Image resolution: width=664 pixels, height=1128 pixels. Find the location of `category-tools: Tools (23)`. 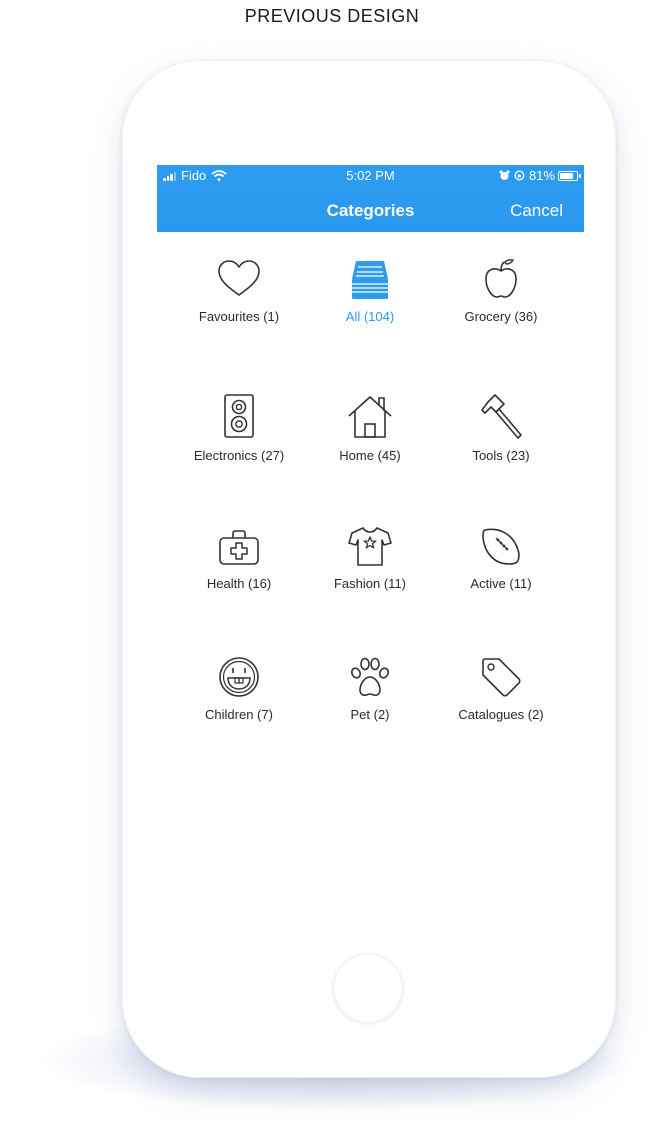

category-tools: Tools (23) is located at coordinates (501, 427).